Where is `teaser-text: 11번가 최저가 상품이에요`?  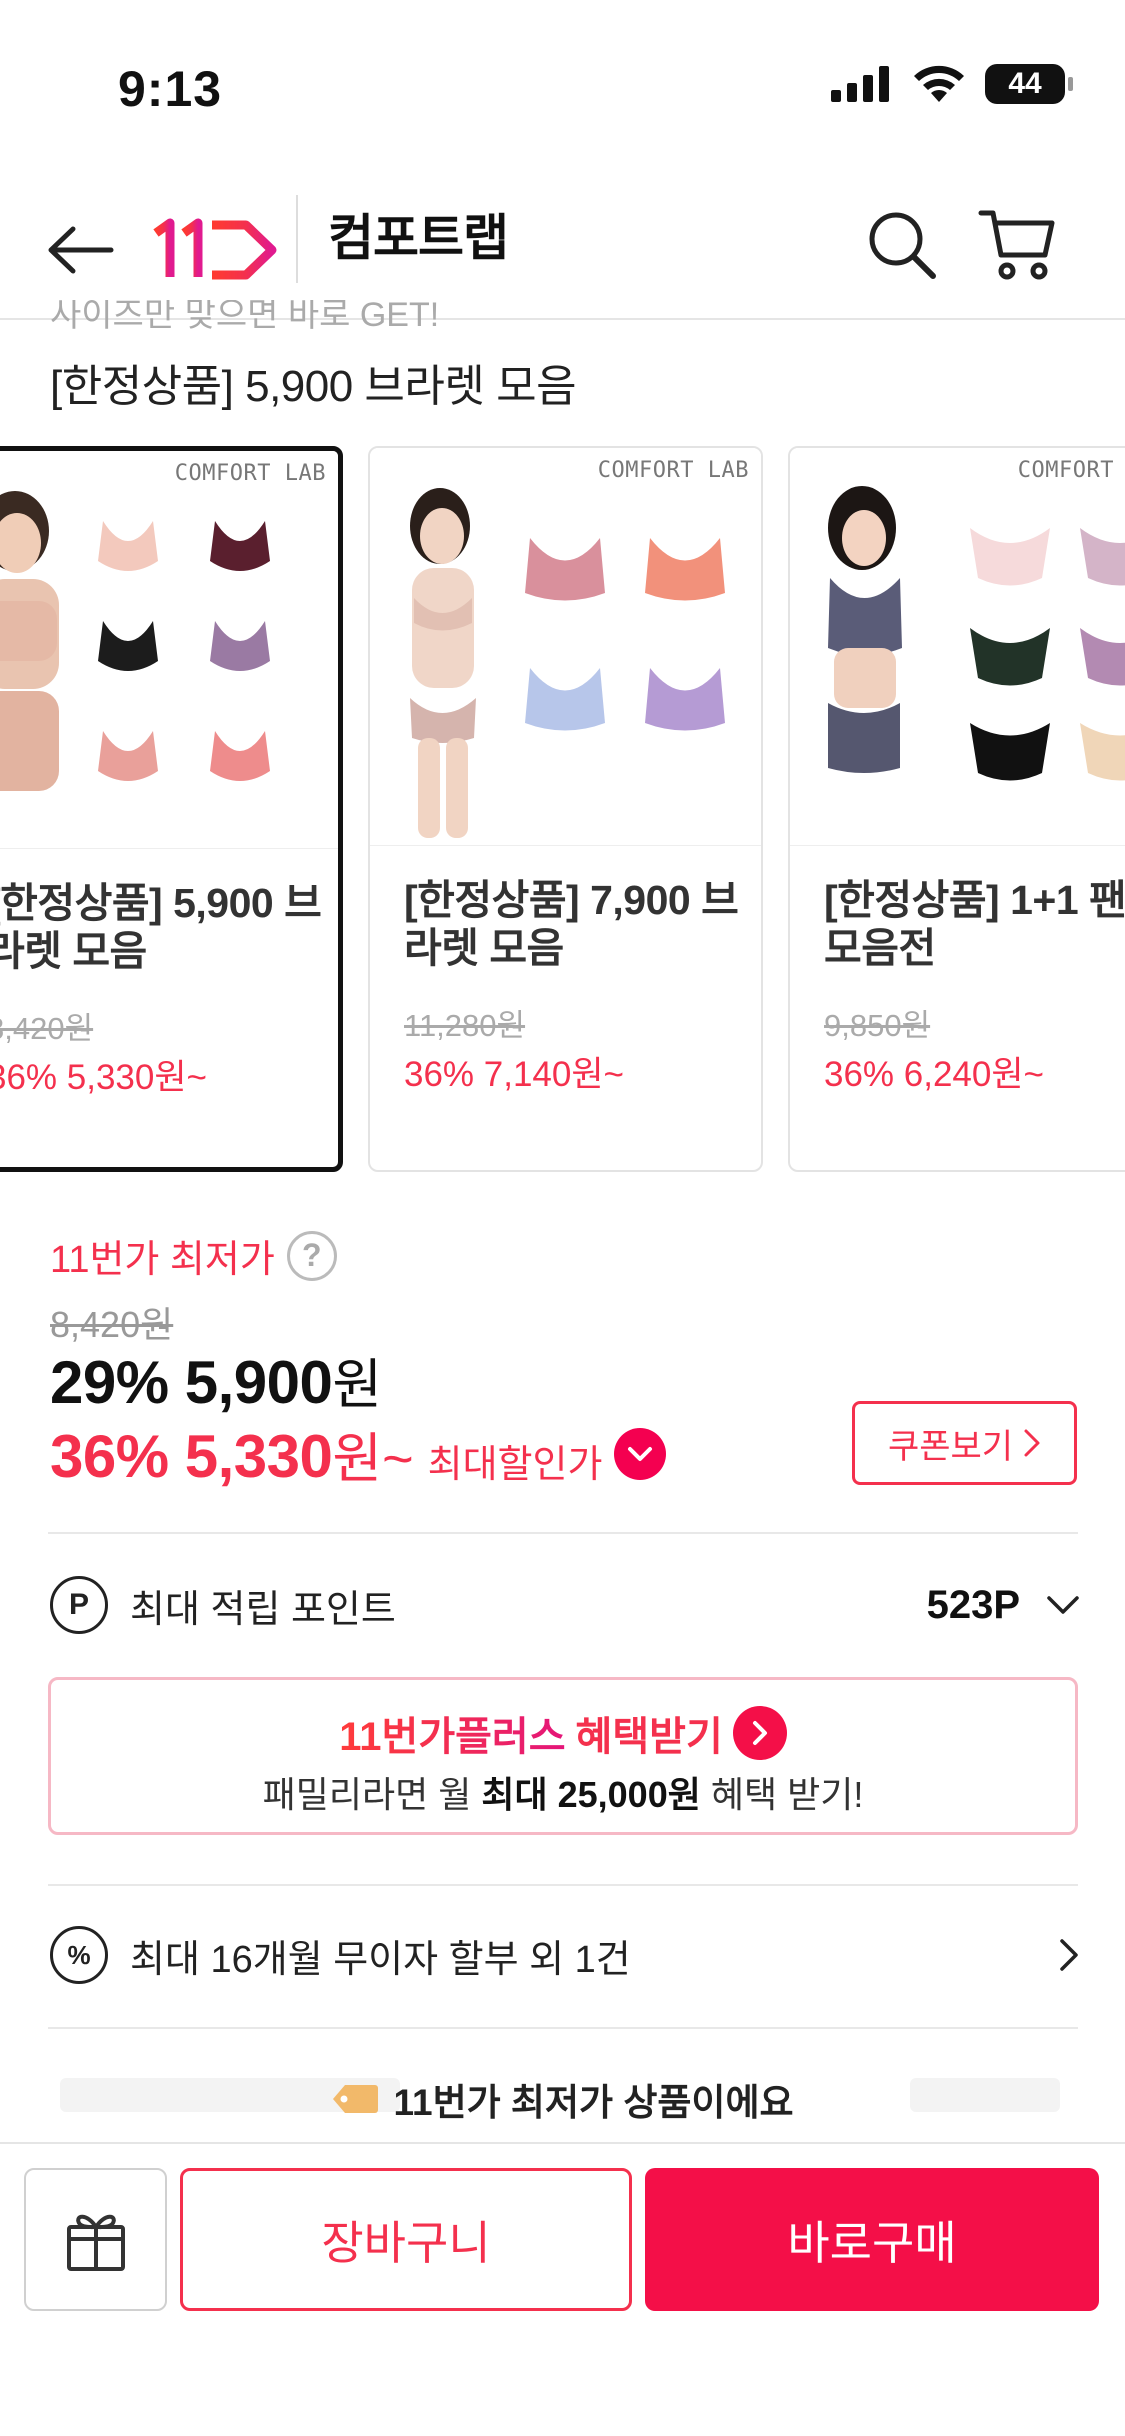 teaser-text: 11번가 최저가 상품이에요 is located at coordinates (593, 2102).